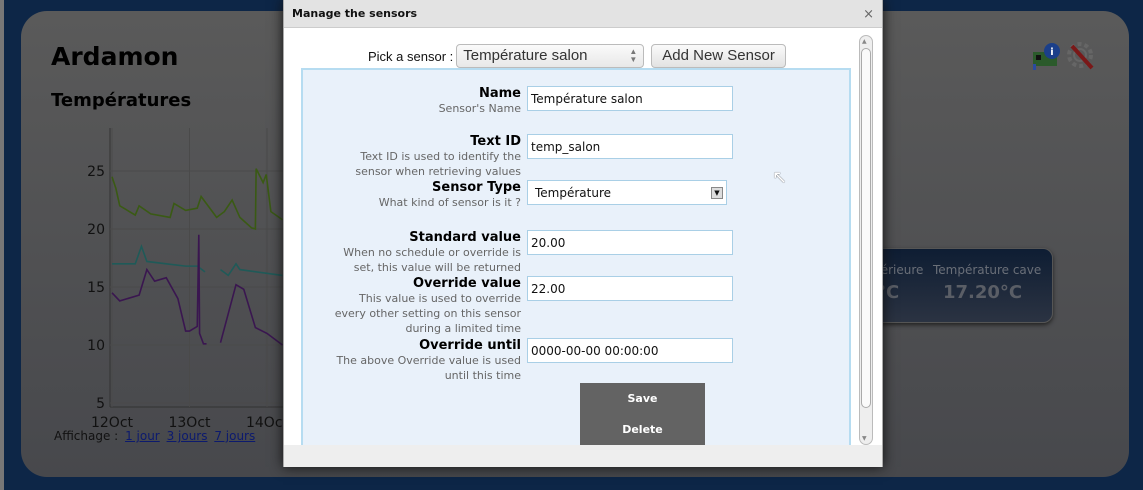  Describe the element at coordinates (864, 438) in the screenshot. I see `scroll-down-icon: ▼` at that location.